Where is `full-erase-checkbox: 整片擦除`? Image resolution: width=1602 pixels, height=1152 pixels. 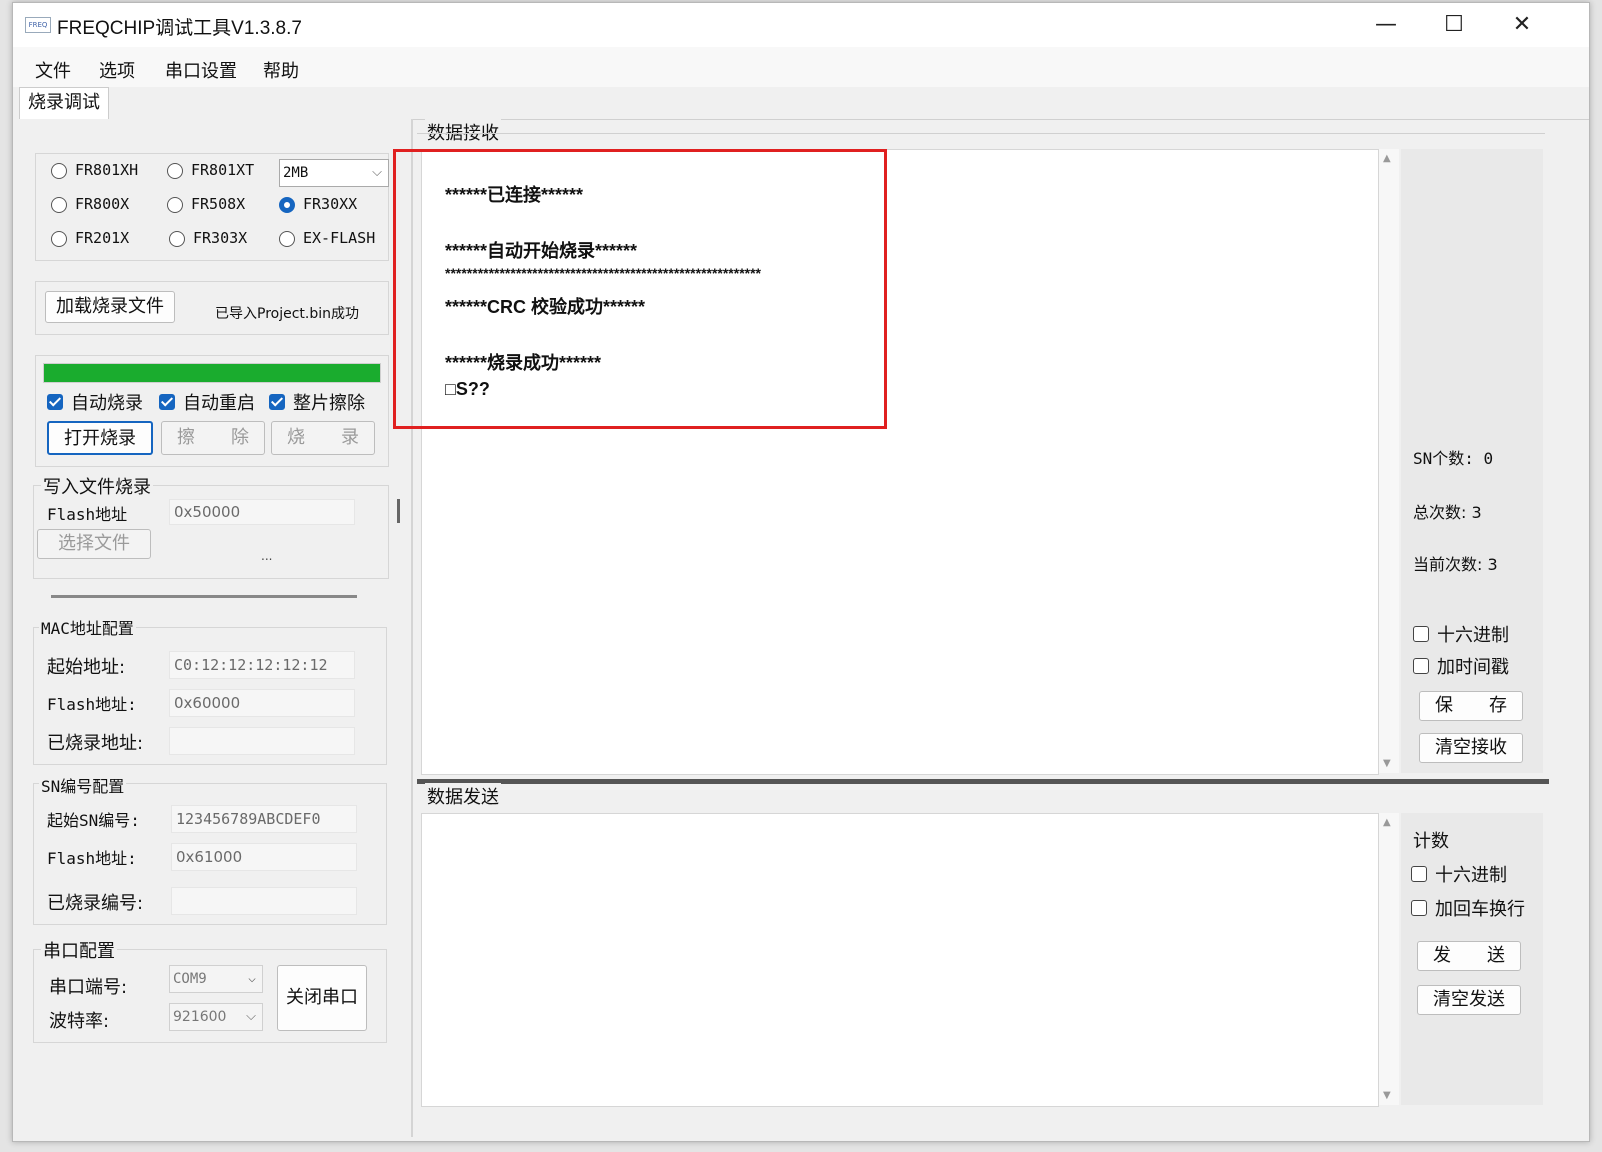 full-erase-checkbox: 整片擦除 is located at coordinates (317, 402).